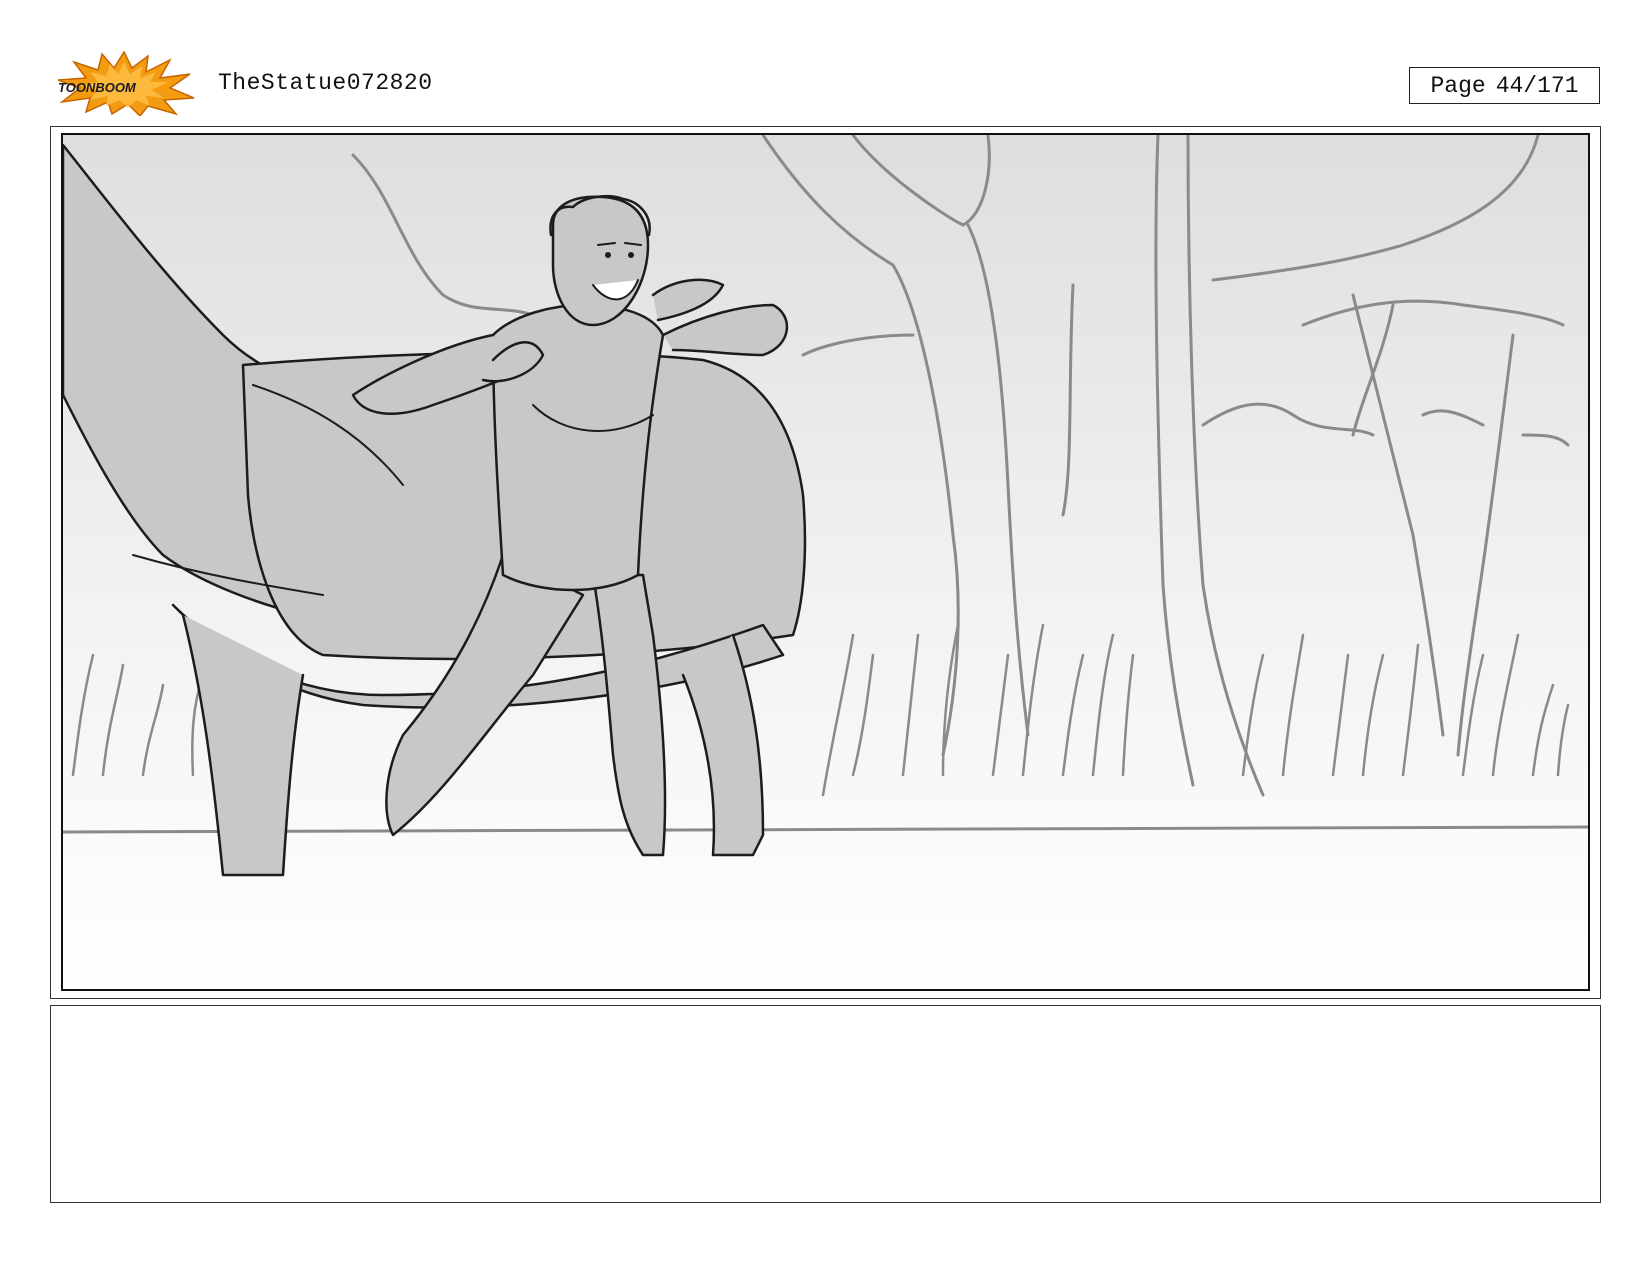 The image size is (1648, 1276). I want to click on caption-box, so click(825, 1104).